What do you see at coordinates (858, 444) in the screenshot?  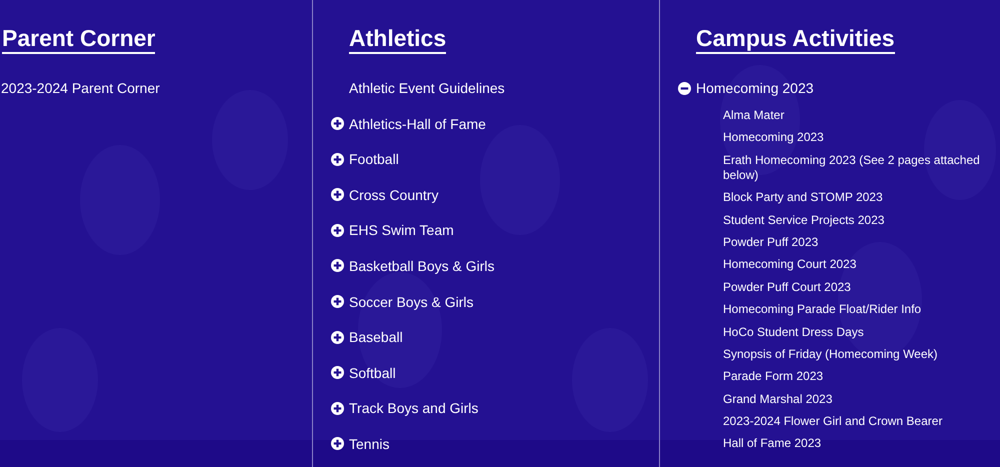 I see `submenu-link: Hall of Fame 2023` at bounding box center [858, 444].